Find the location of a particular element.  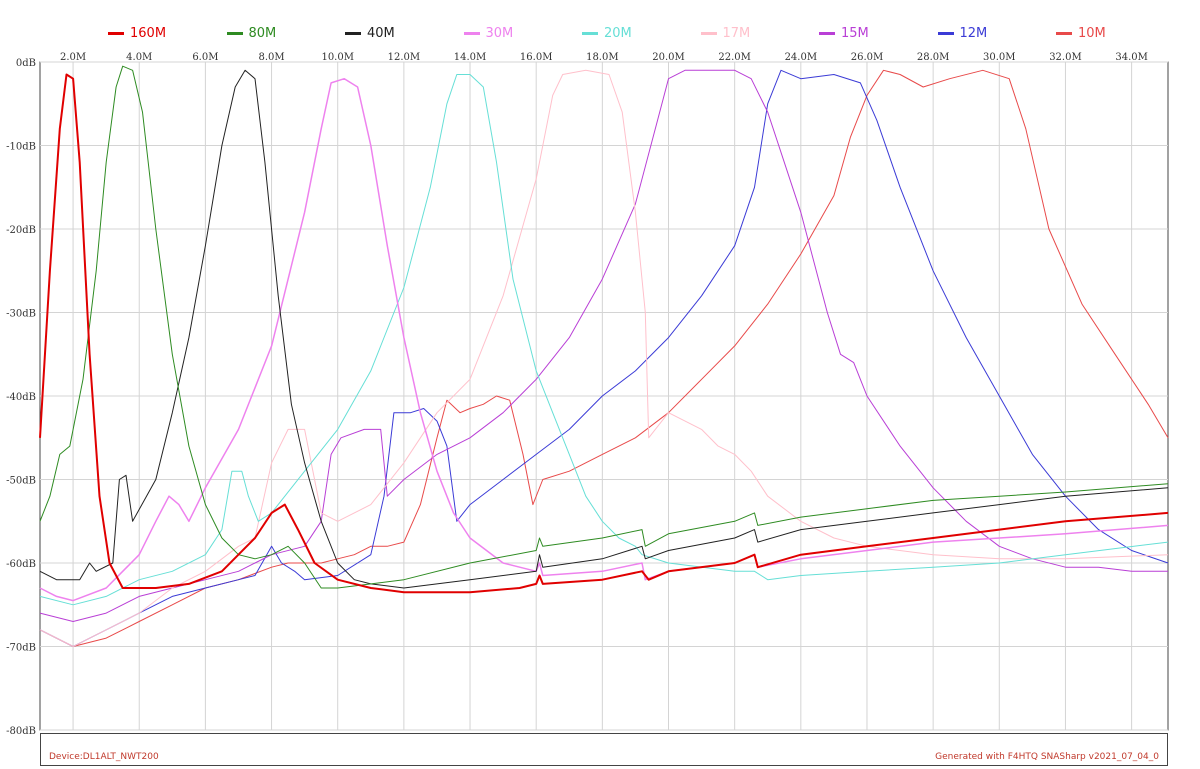

x-tick-label: 28.0M is located at coordinates (933, 57).